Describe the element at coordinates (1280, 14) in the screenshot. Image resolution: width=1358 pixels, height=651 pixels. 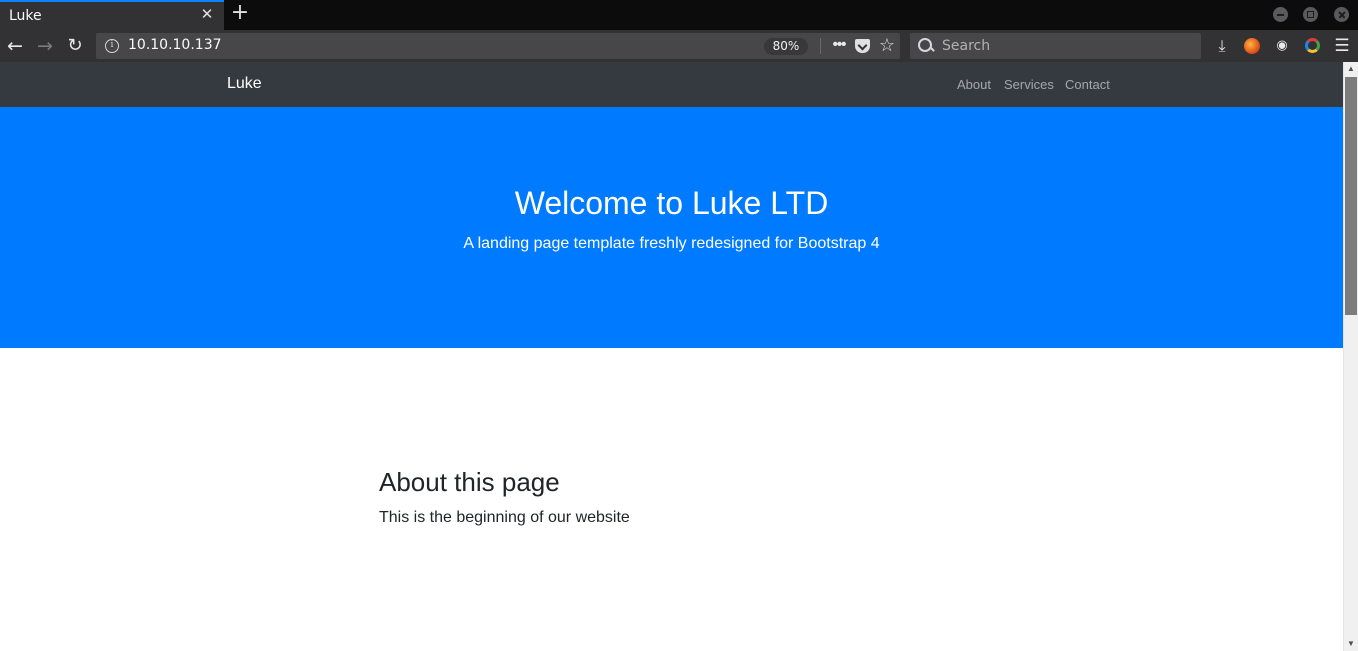
I see `minimize-window-icon` at that location.